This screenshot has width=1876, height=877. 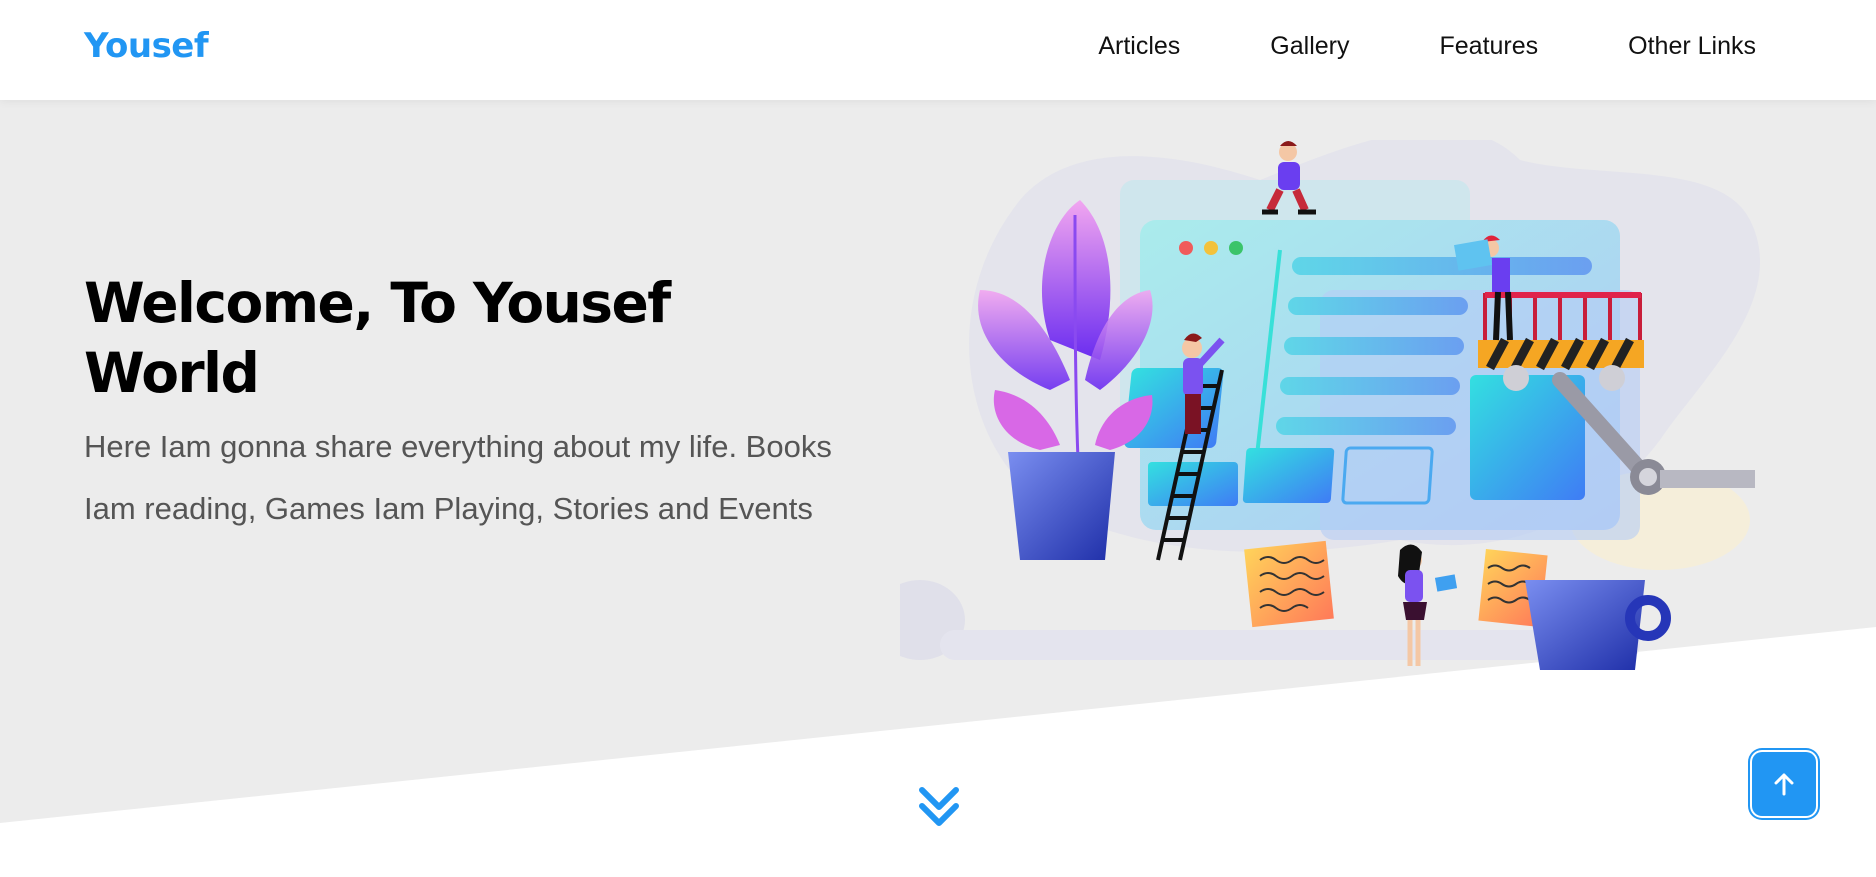 I want to click on scroll-to-top-button, so click(x=1784, y=784).